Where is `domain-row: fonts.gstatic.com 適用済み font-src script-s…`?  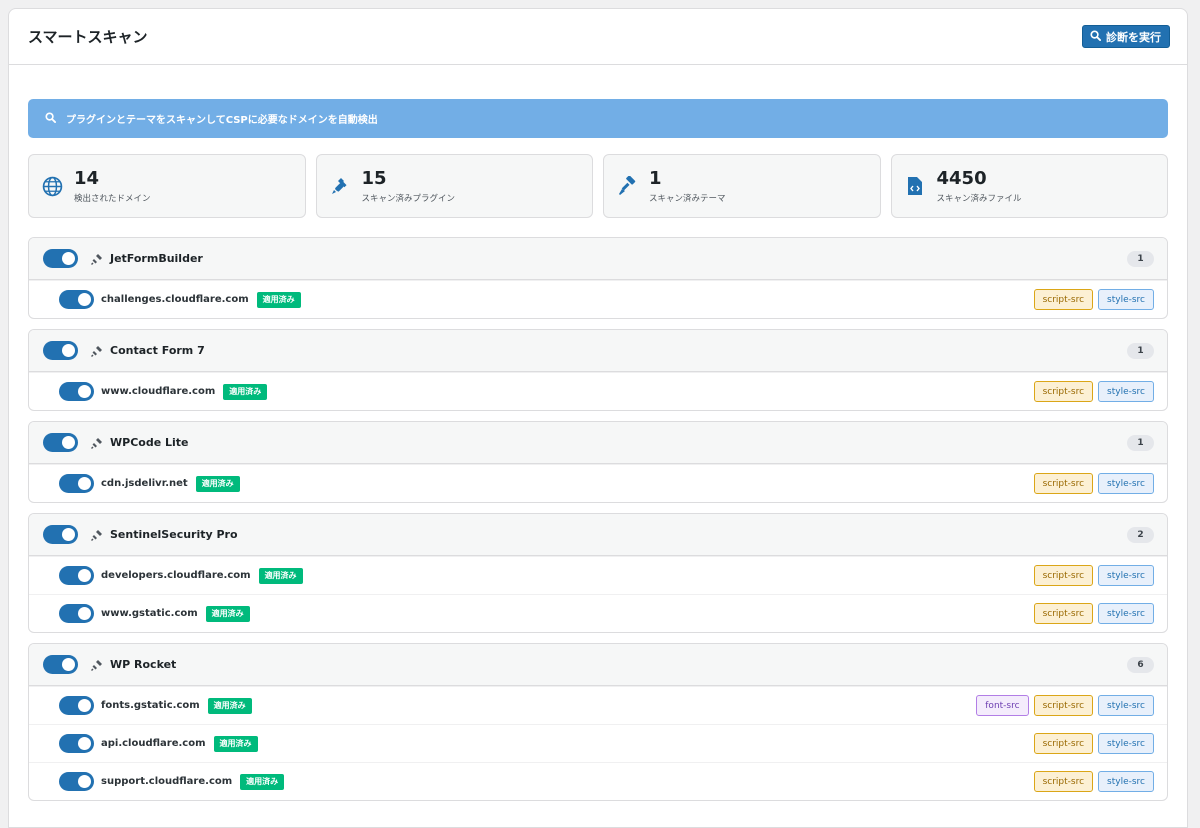
domain-row: fonts.gstatic.com 適用済み font-src script-s… is located at coordinates (598, 705).